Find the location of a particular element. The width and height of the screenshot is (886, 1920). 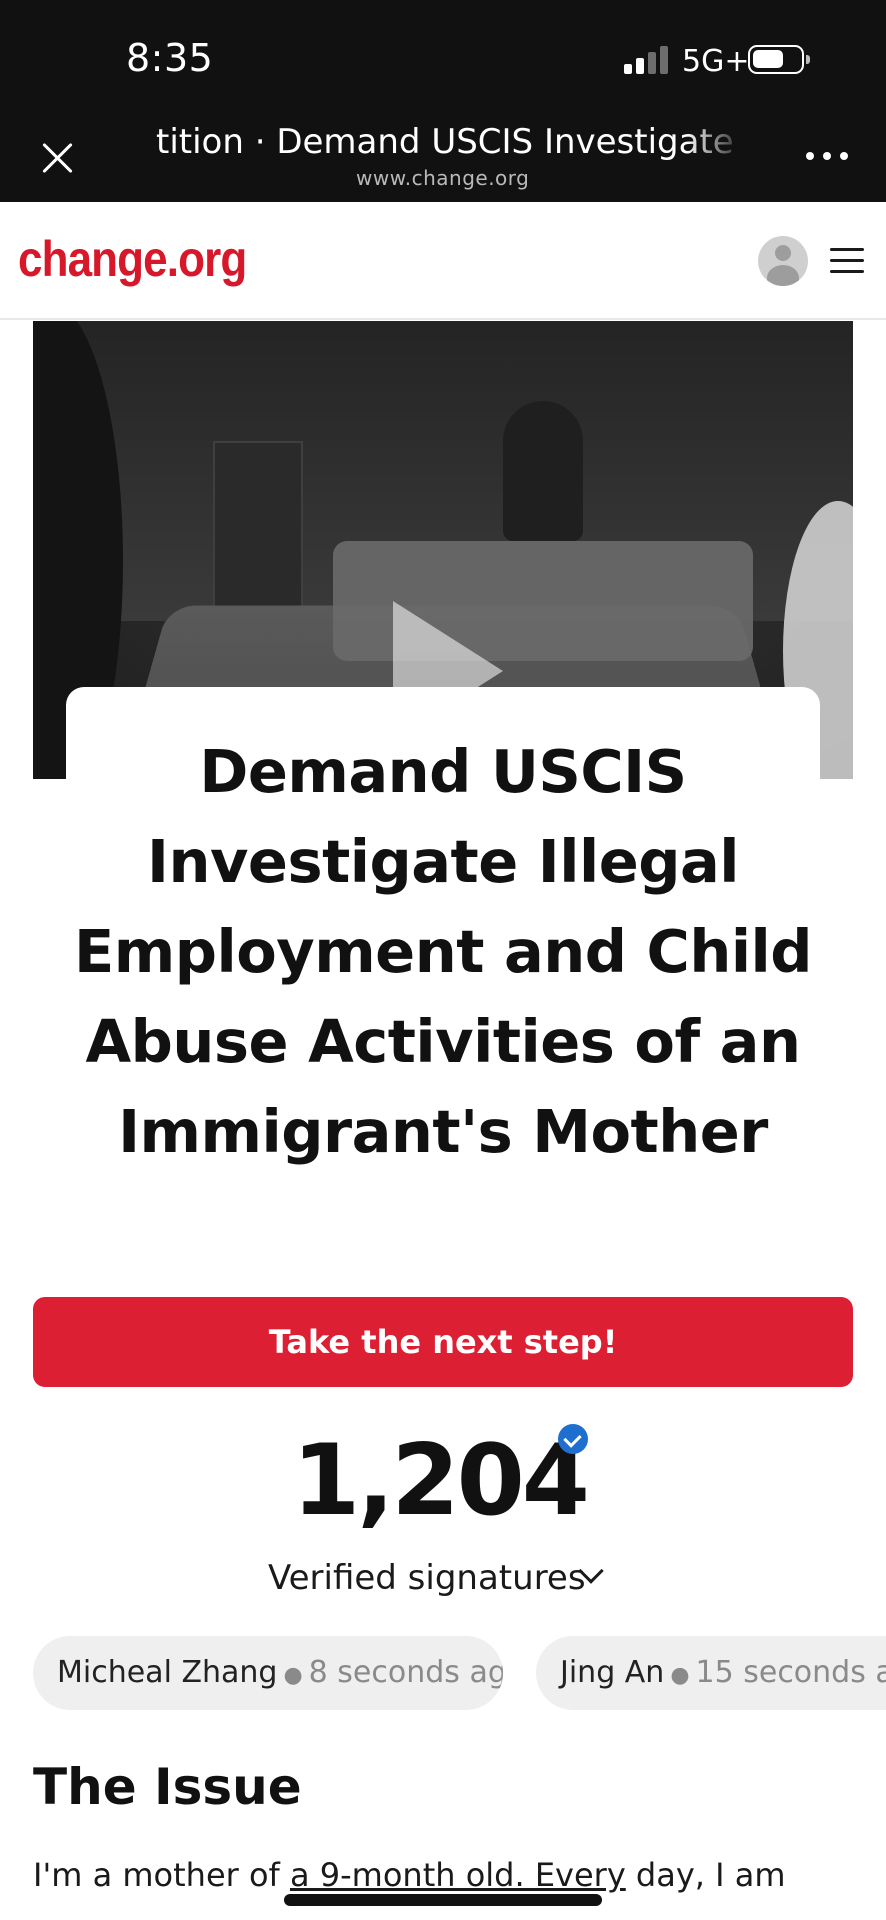

signer-name: Micheal Zhang is located at coordinates (167, 1672).